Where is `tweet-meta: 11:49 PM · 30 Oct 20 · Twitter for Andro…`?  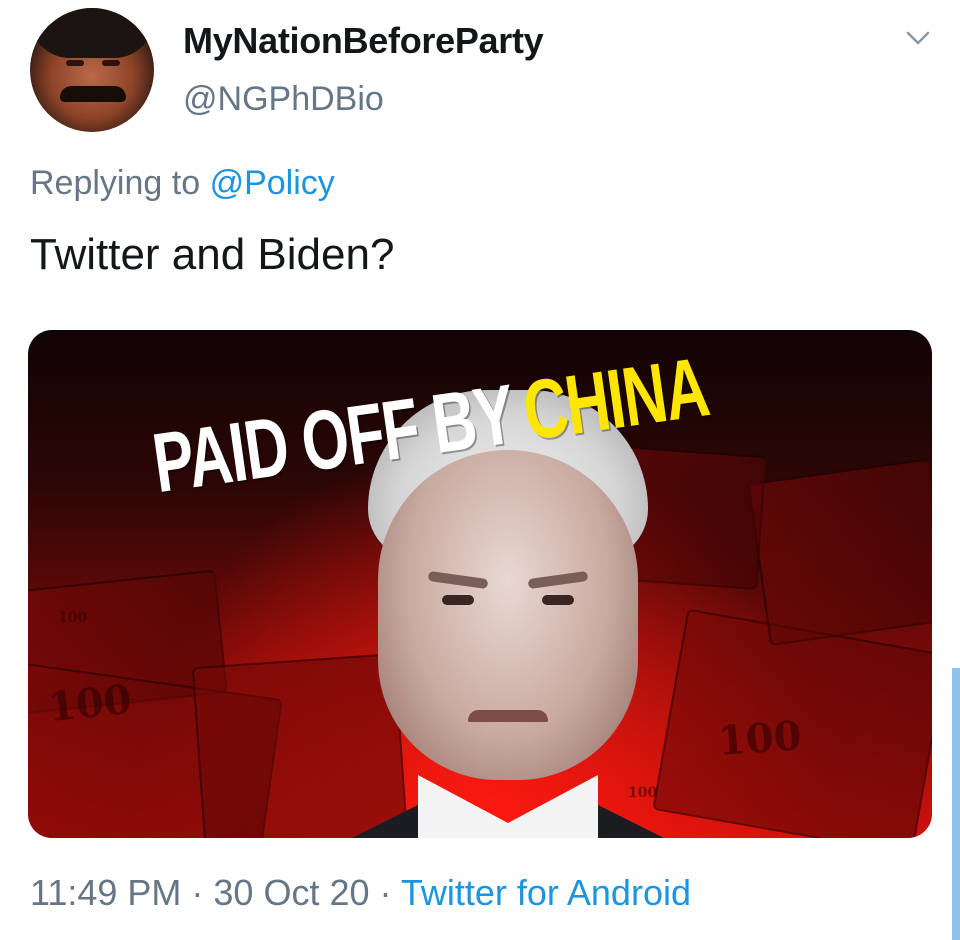
tweet-meta: 11:49 PM · 30 Oct 20 · Twitter for Andro… is located at coordinates (360, 893).